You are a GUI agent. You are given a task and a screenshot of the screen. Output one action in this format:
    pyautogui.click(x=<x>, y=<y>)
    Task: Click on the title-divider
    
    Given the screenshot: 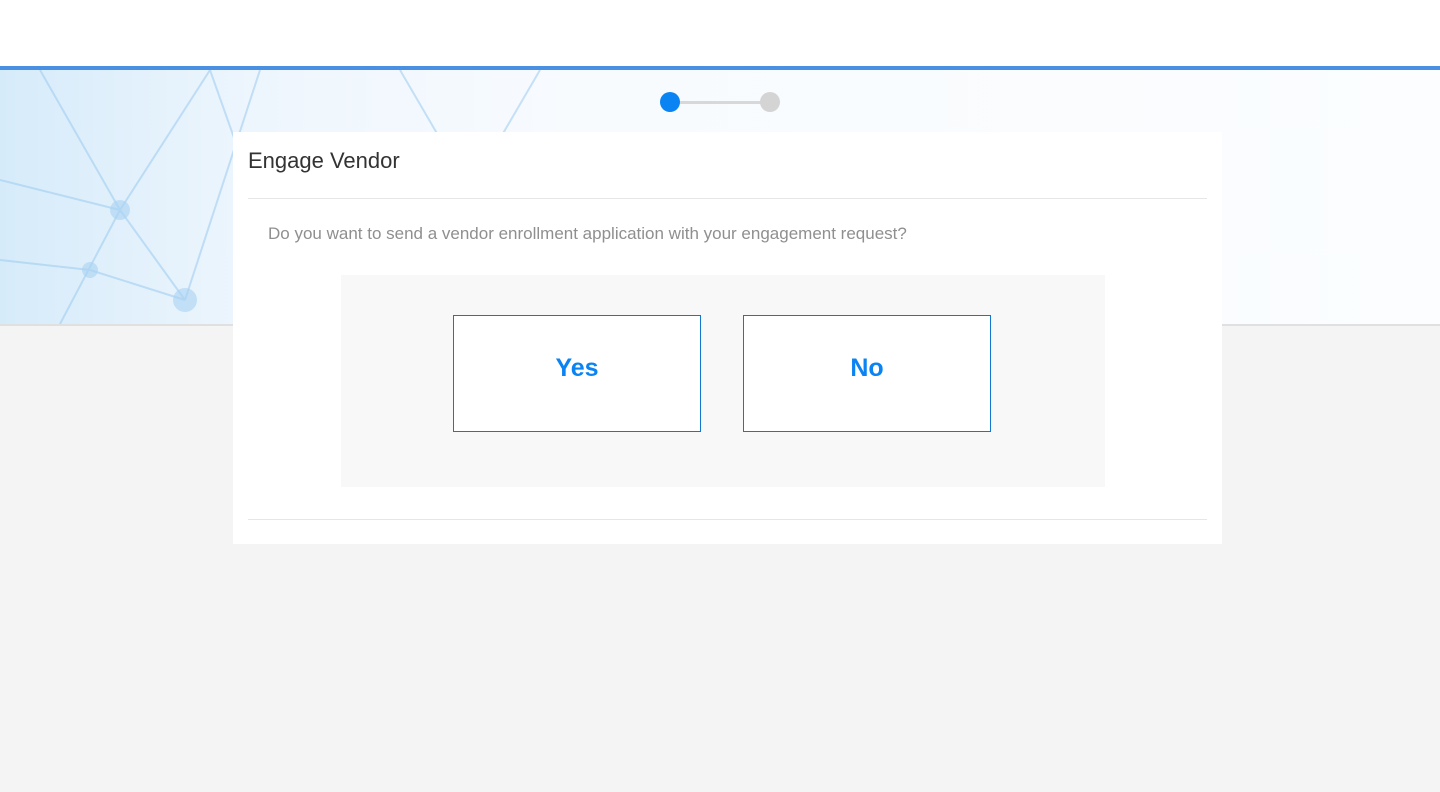 What is the action you would take?
    pyautogui.click(x=727, y=198)
    